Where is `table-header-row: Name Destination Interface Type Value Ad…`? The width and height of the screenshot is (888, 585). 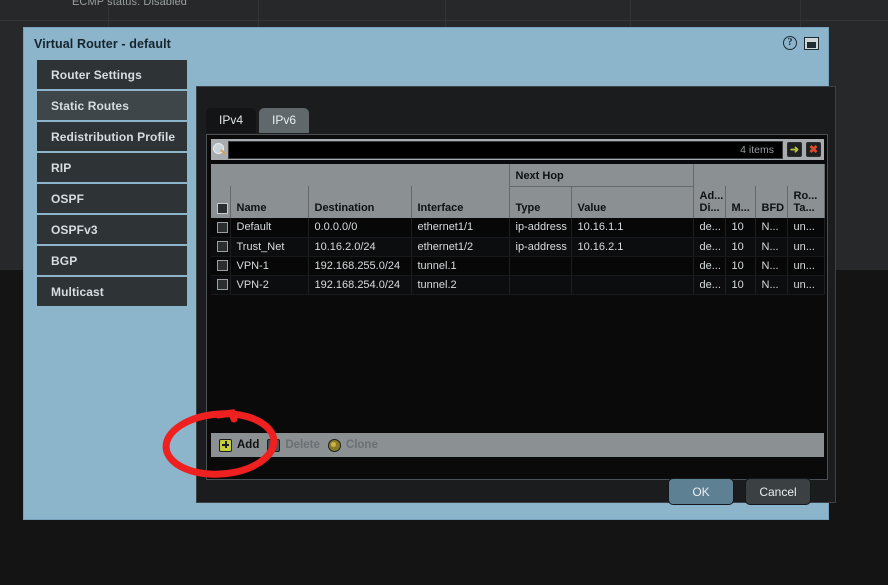
table-header-row: Name Destination Interface Type Value Ad… is located at coordinates (518, 202).